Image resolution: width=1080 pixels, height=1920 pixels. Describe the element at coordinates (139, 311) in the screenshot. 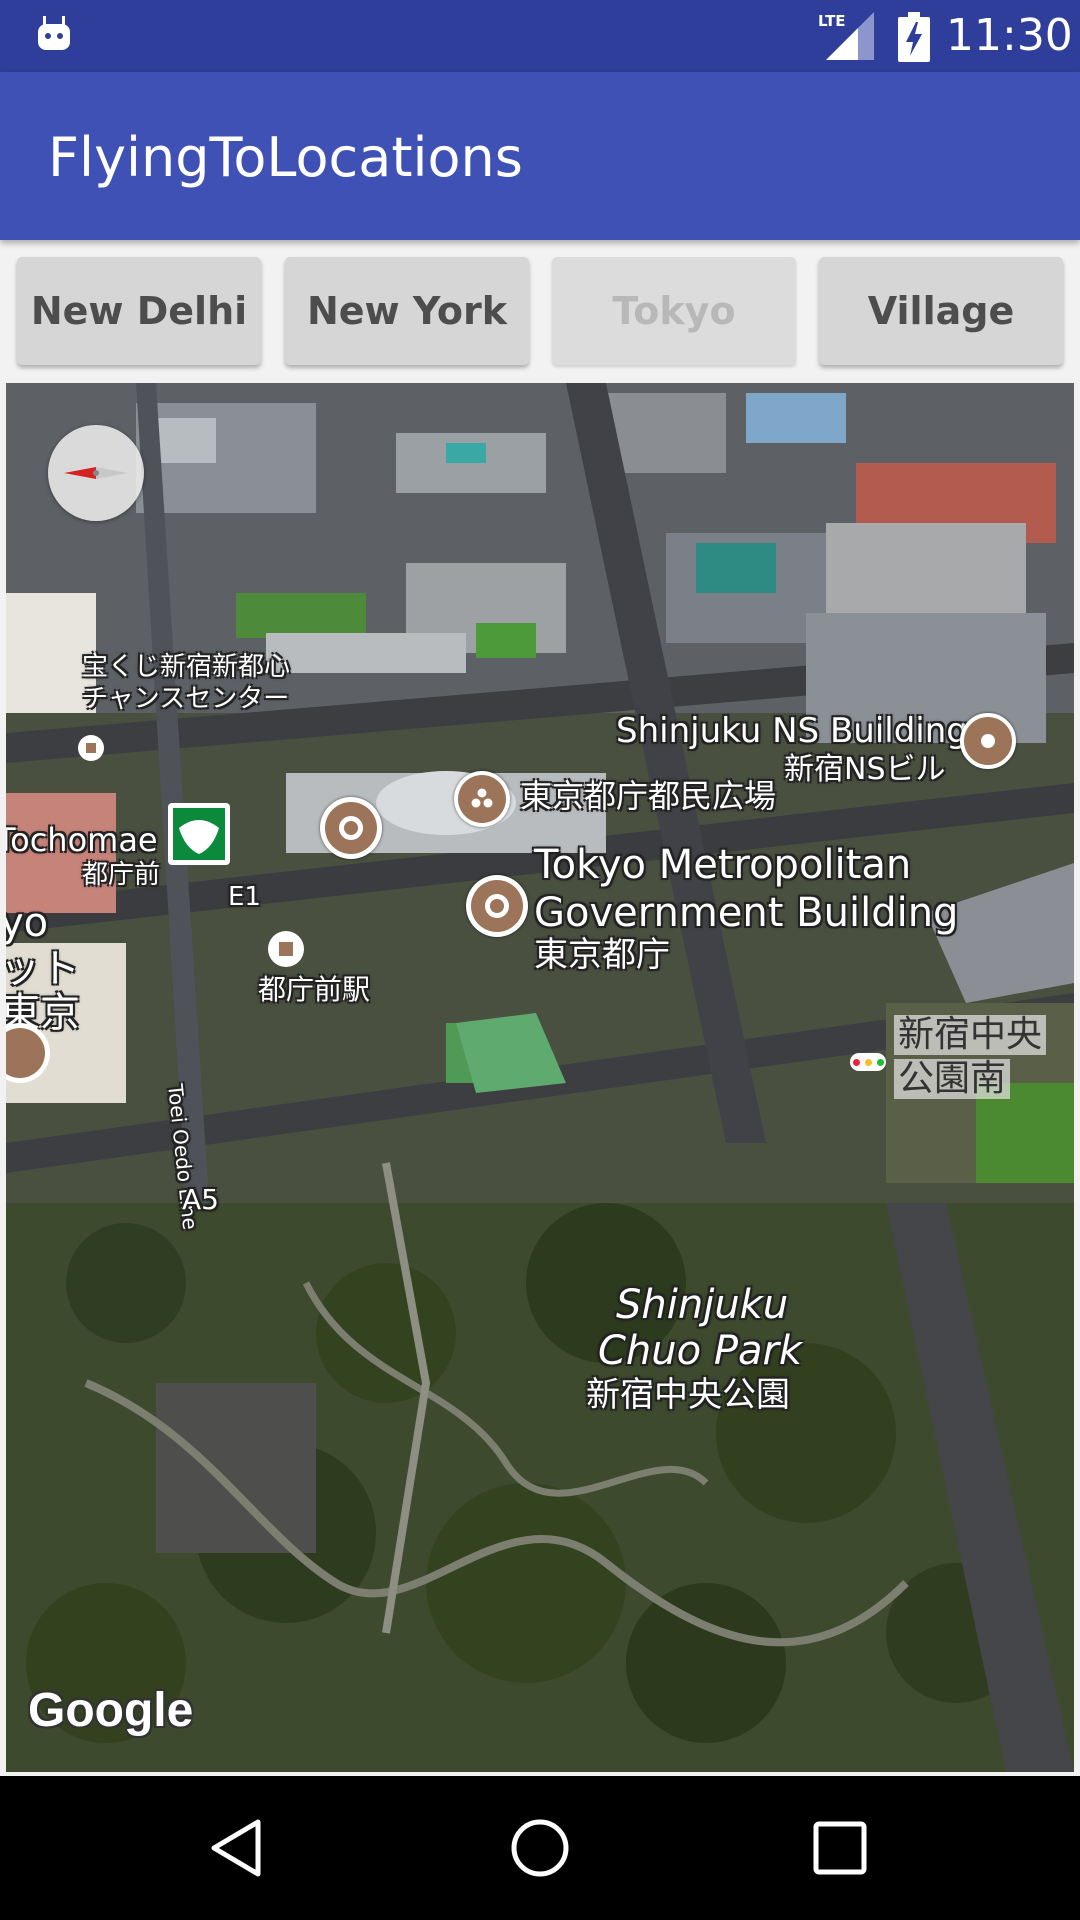

I see `new-delhi-button: New Delhi` at that location.